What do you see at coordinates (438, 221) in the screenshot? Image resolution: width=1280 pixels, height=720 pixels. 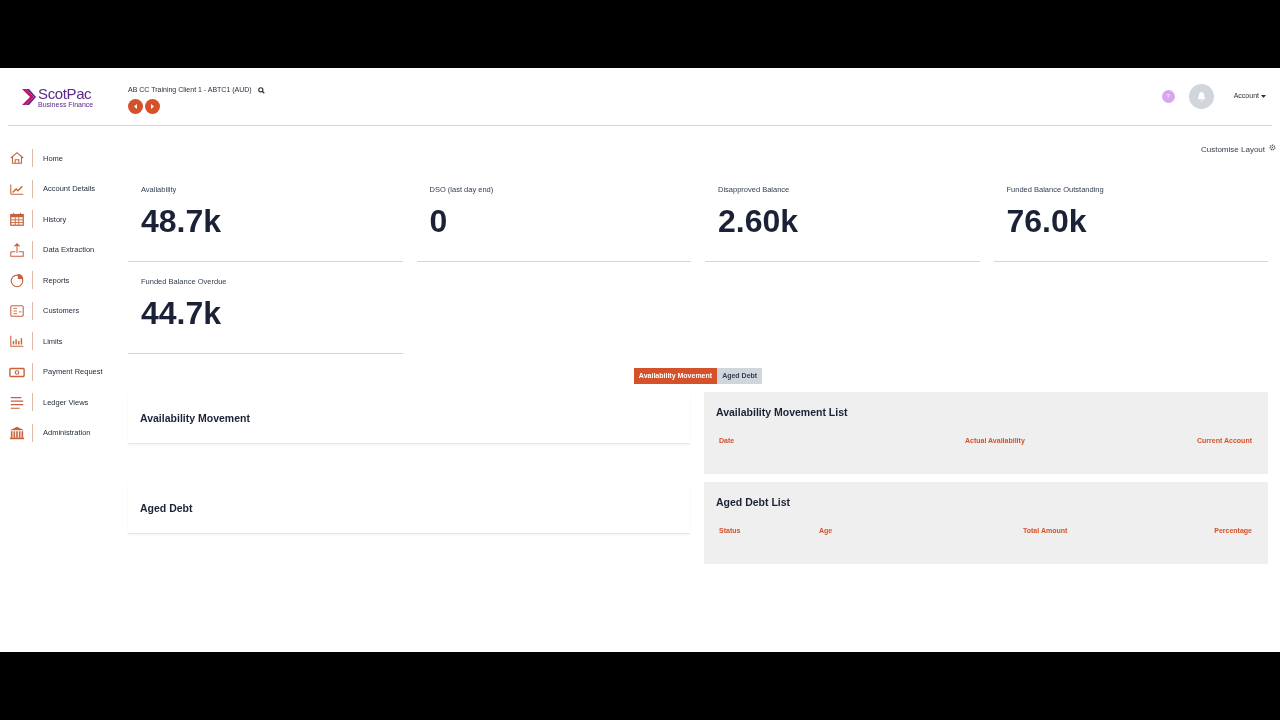 I see `metric-value: 0` at bounding box center [438, 221].